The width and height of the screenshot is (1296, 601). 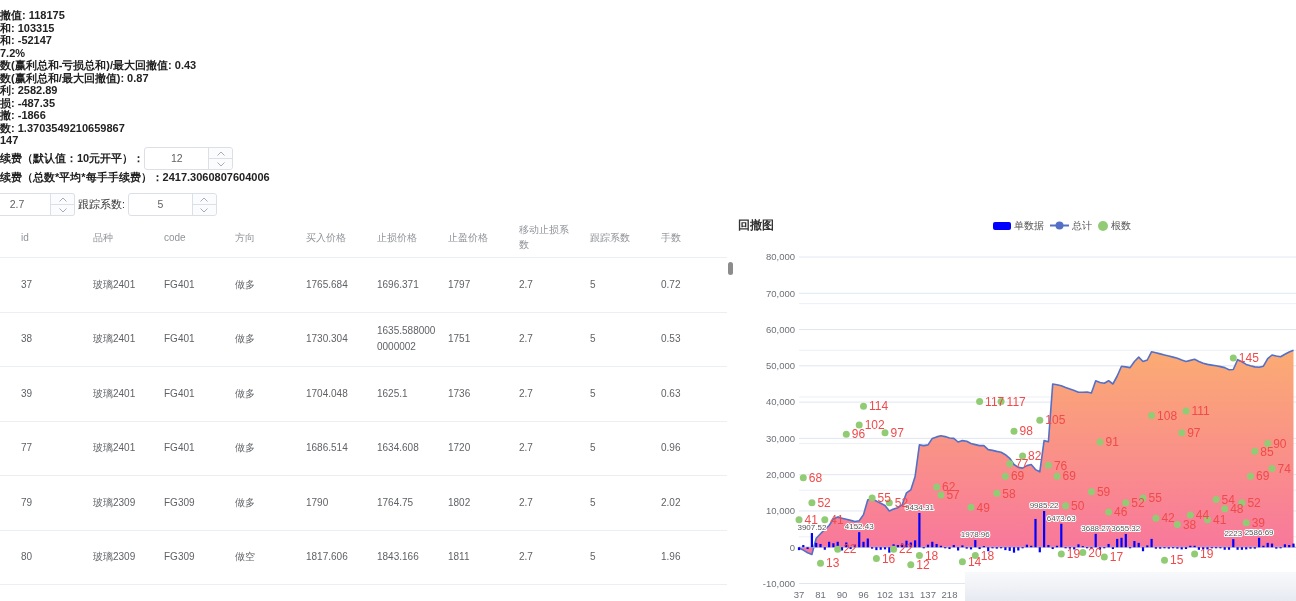 I want to click on data-label: 15, so click(x=1177, y=560).